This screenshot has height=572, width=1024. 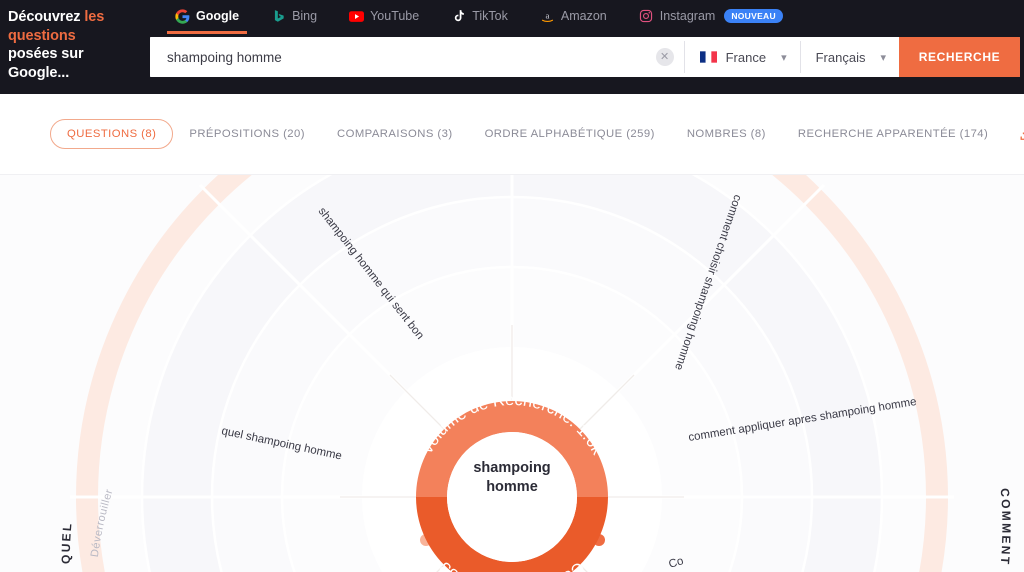 I want to click on fr-flag-icon, so click(x=708, y=57).